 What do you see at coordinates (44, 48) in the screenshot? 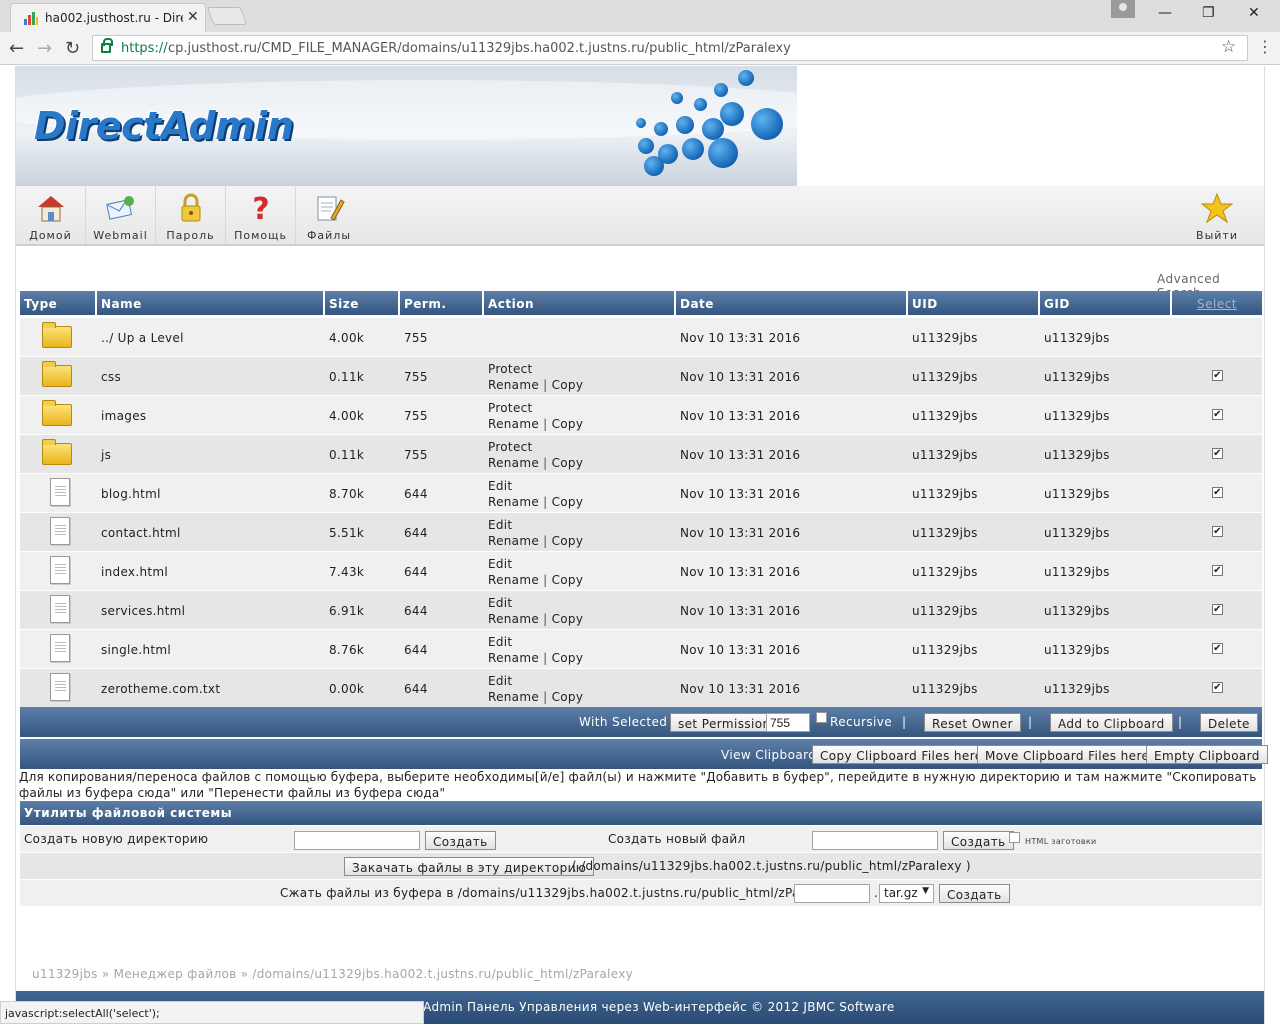
I see `forward-icon: →` at bounding box center [44, 48].